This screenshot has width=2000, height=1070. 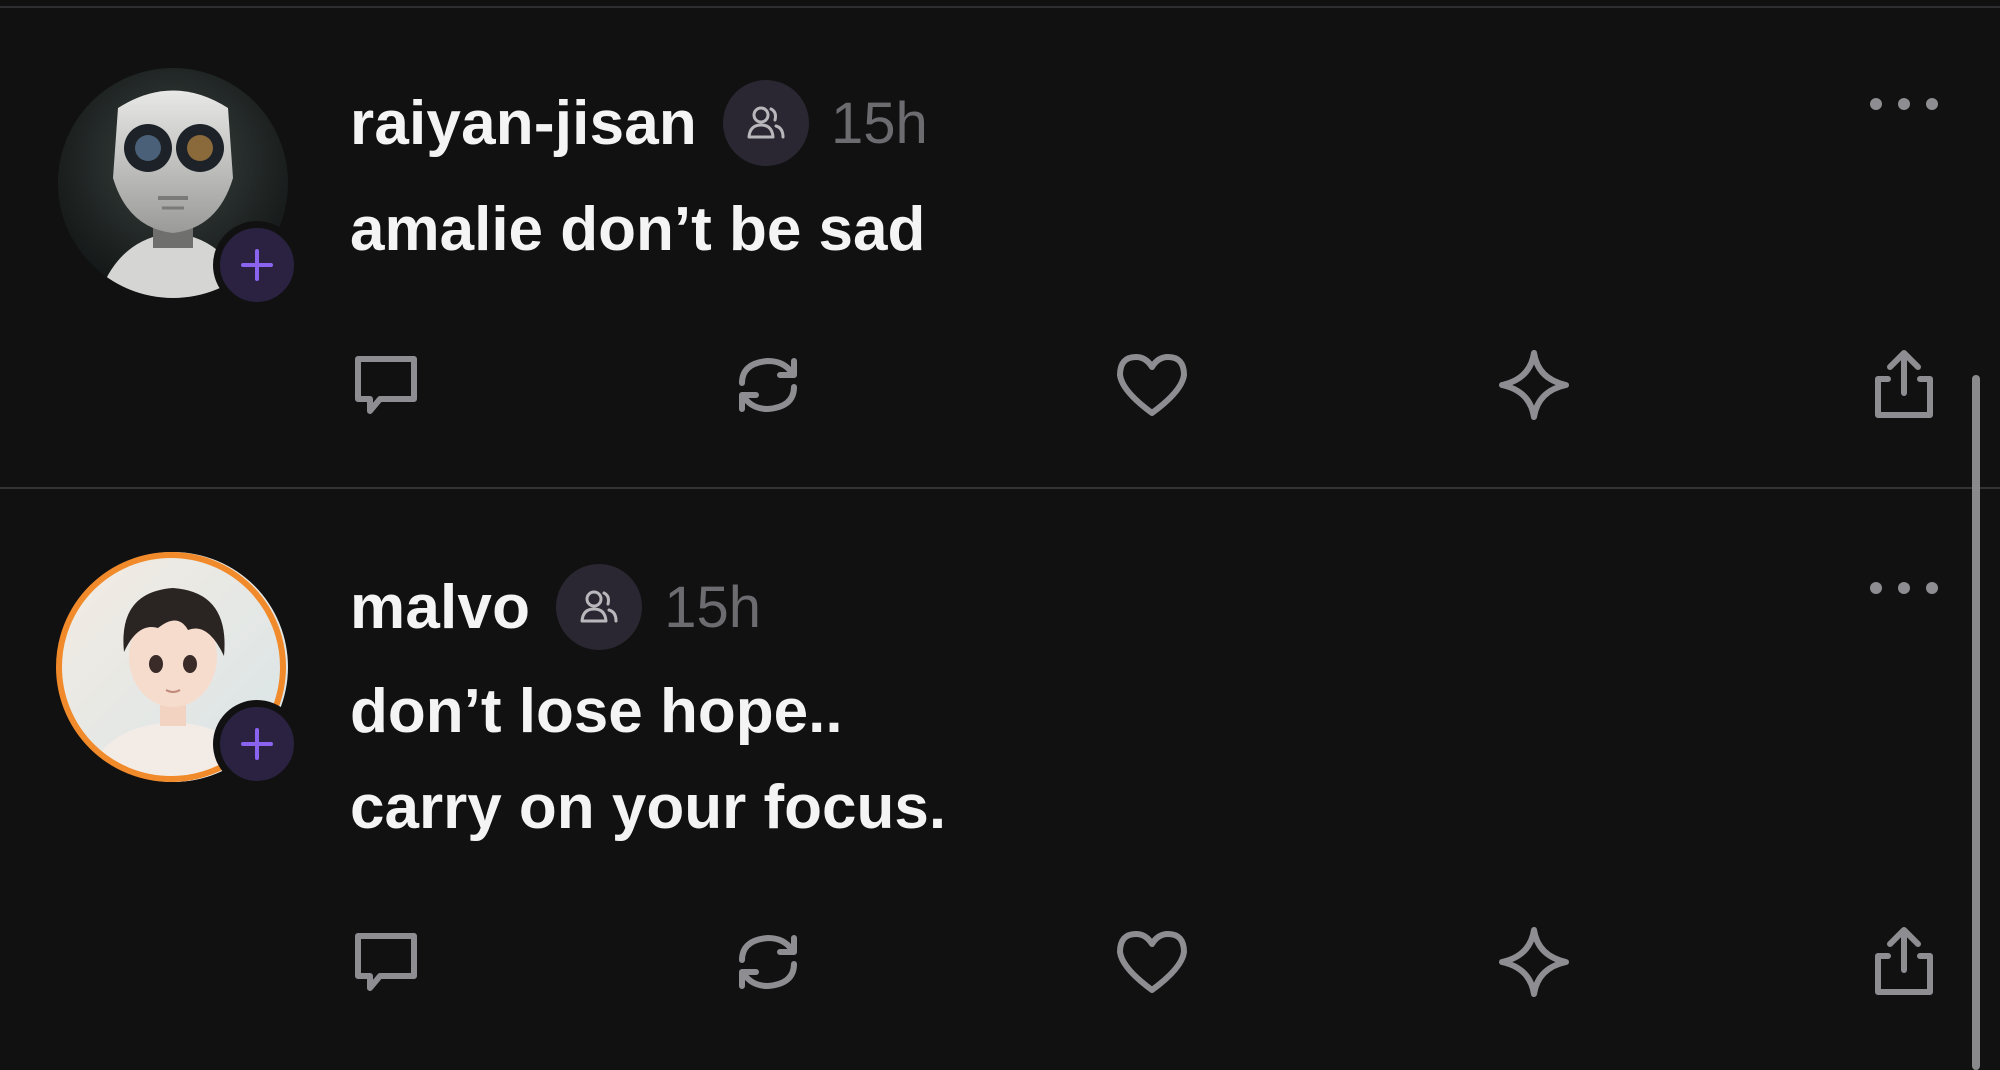 What do you see at coordinates (1000, 488) in the screenshot?
I see `post-divider` at bounding box center [1000, 488].